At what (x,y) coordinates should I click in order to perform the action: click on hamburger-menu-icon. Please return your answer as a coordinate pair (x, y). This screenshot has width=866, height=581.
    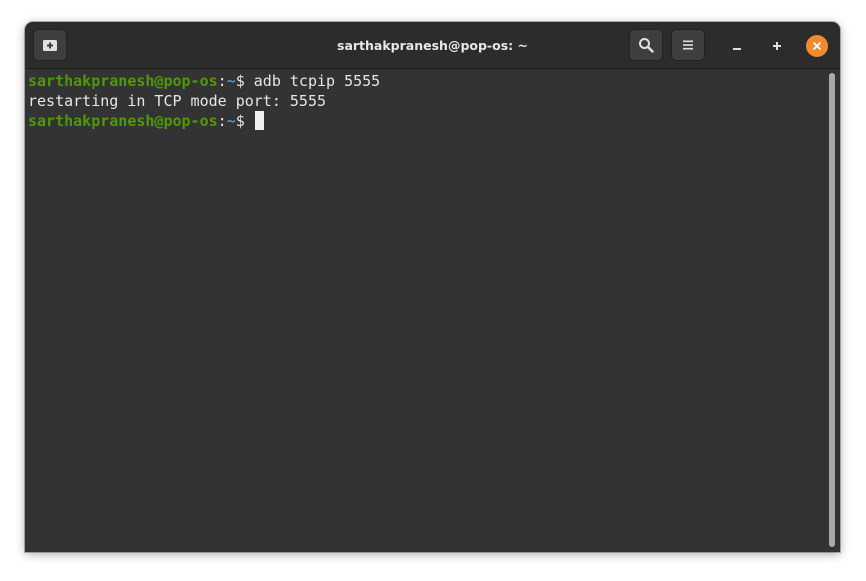
    Looking at the image, I should click on (688, 45).